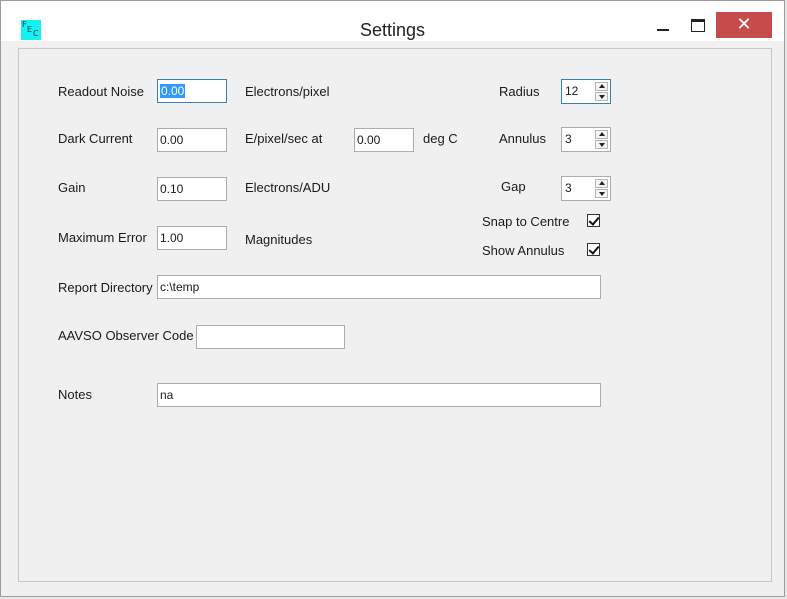 This screenshot has width=787, height=599. What do you see at coordinates (192, 189) in the screenshot?
I see `gain-input: 0.10` at bounding box center [192, 189].